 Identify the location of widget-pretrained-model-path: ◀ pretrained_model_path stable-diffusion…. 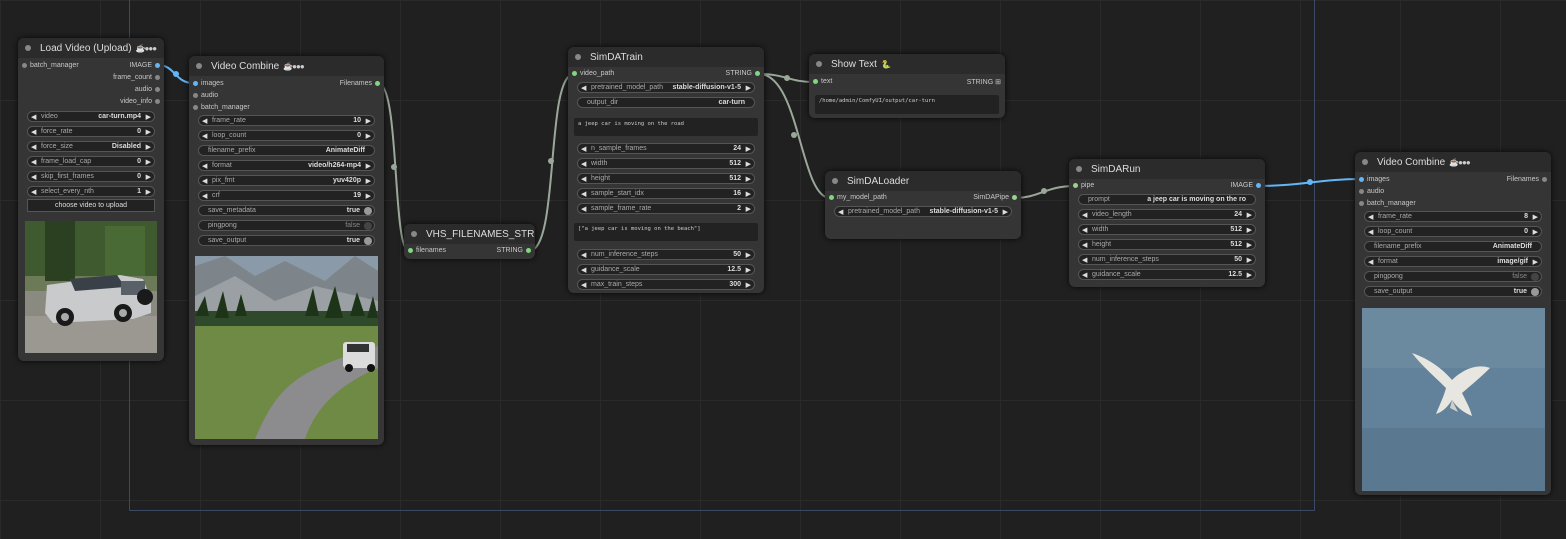
(923, 211).